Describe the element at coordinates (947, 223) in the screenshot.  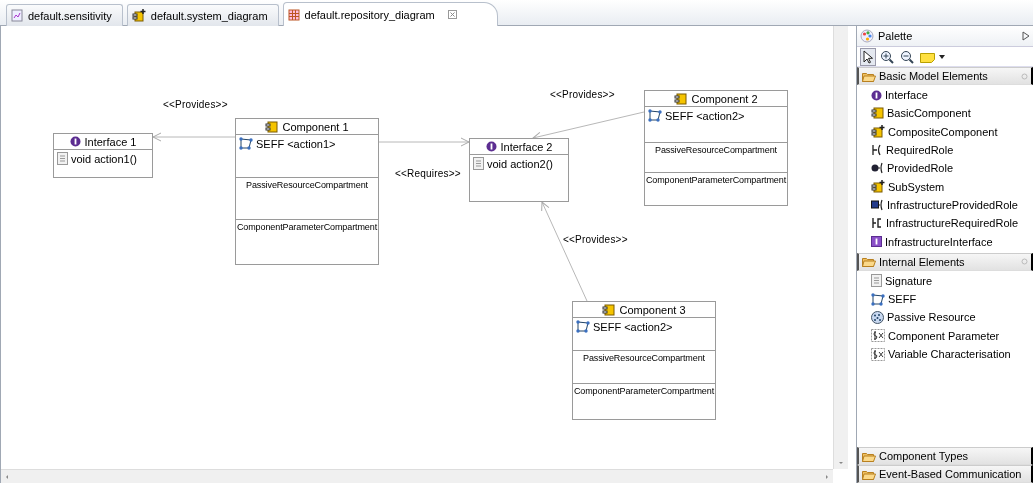
I see `palette-item: InfrastructureRequiredRole` at that location.